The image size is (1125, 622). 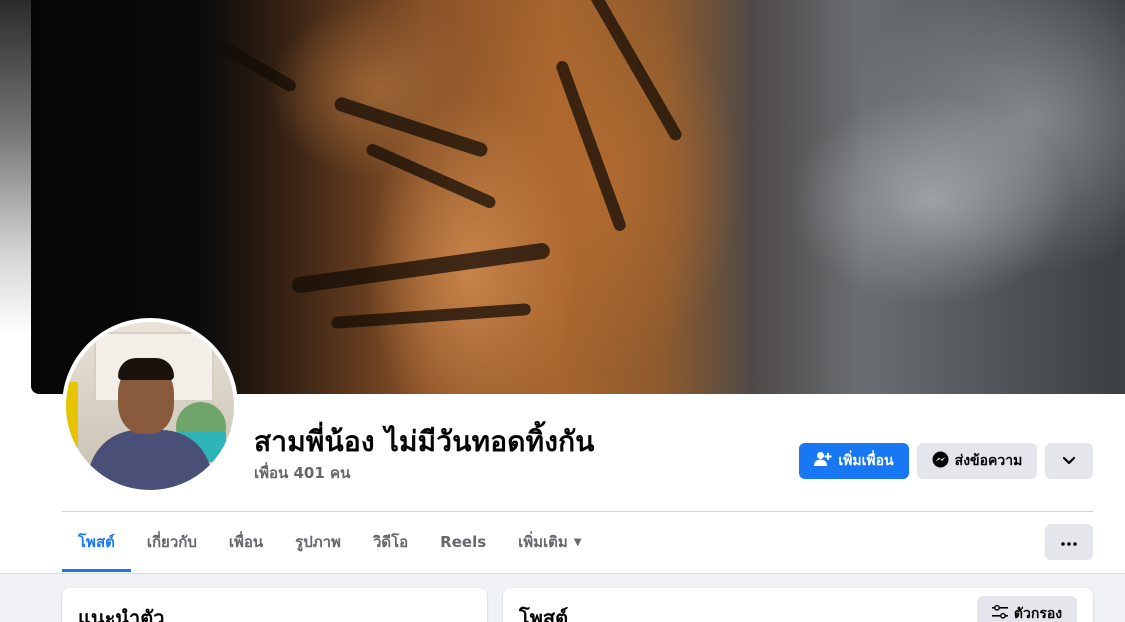 What do you see at coordinates (823, 461) in the screenshot?
I see `add-friend-icon` at bounding box center [823, 461].